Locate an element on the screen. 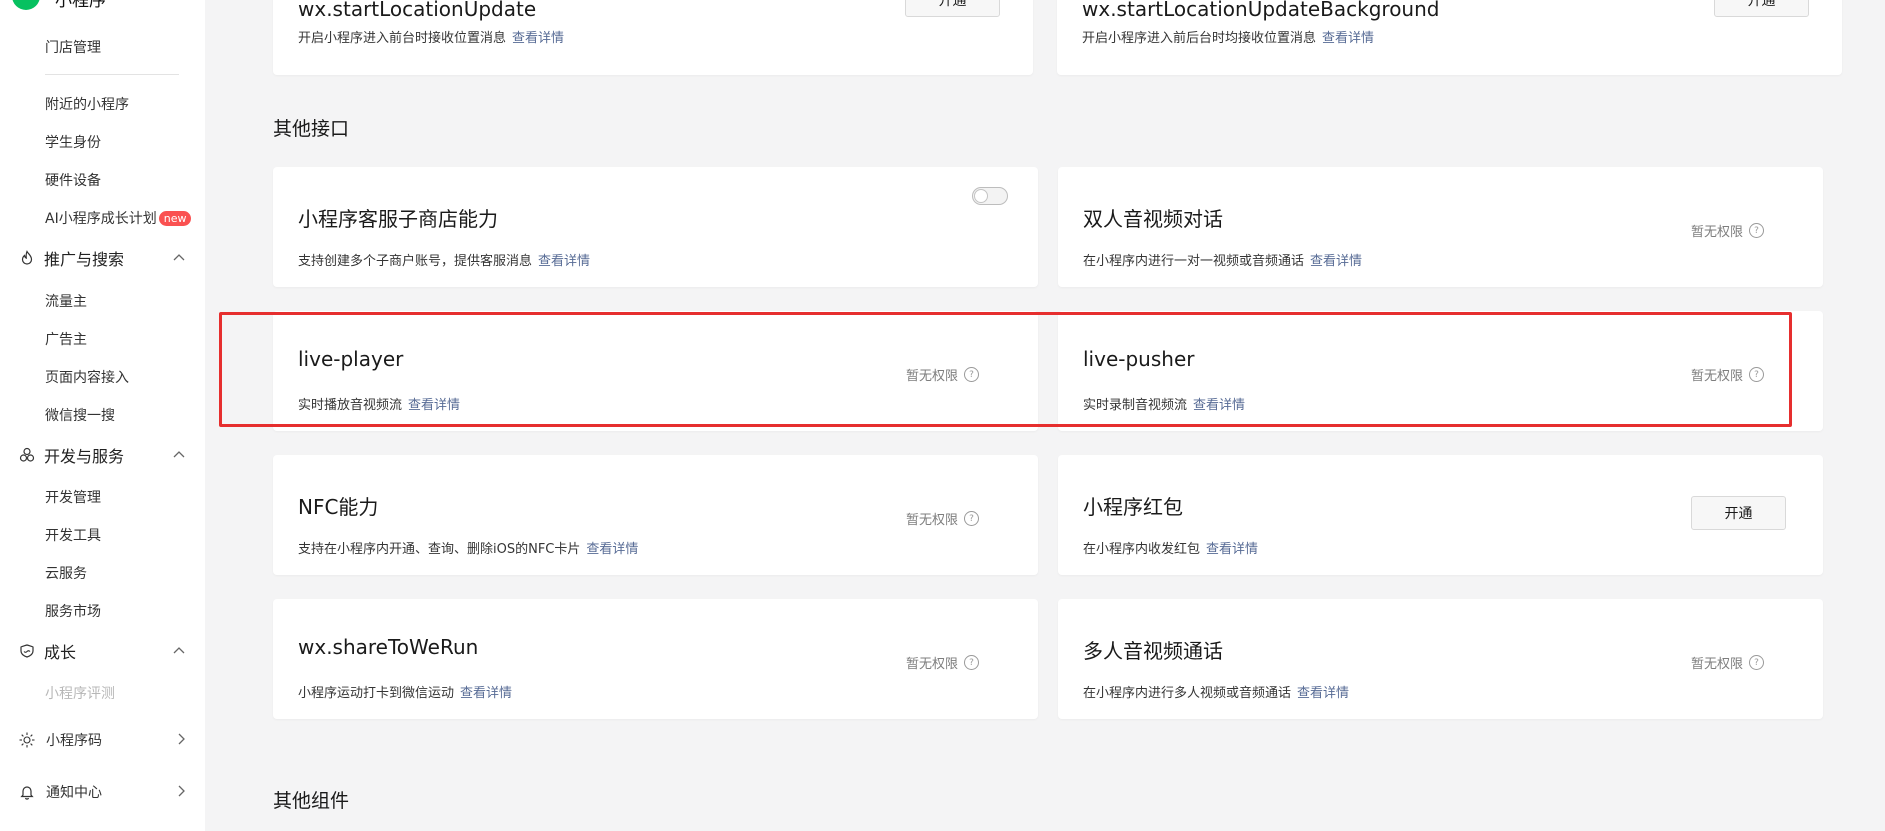  sidebar-item-hardware: 硬件设备 is located at coordinates (73, 180).